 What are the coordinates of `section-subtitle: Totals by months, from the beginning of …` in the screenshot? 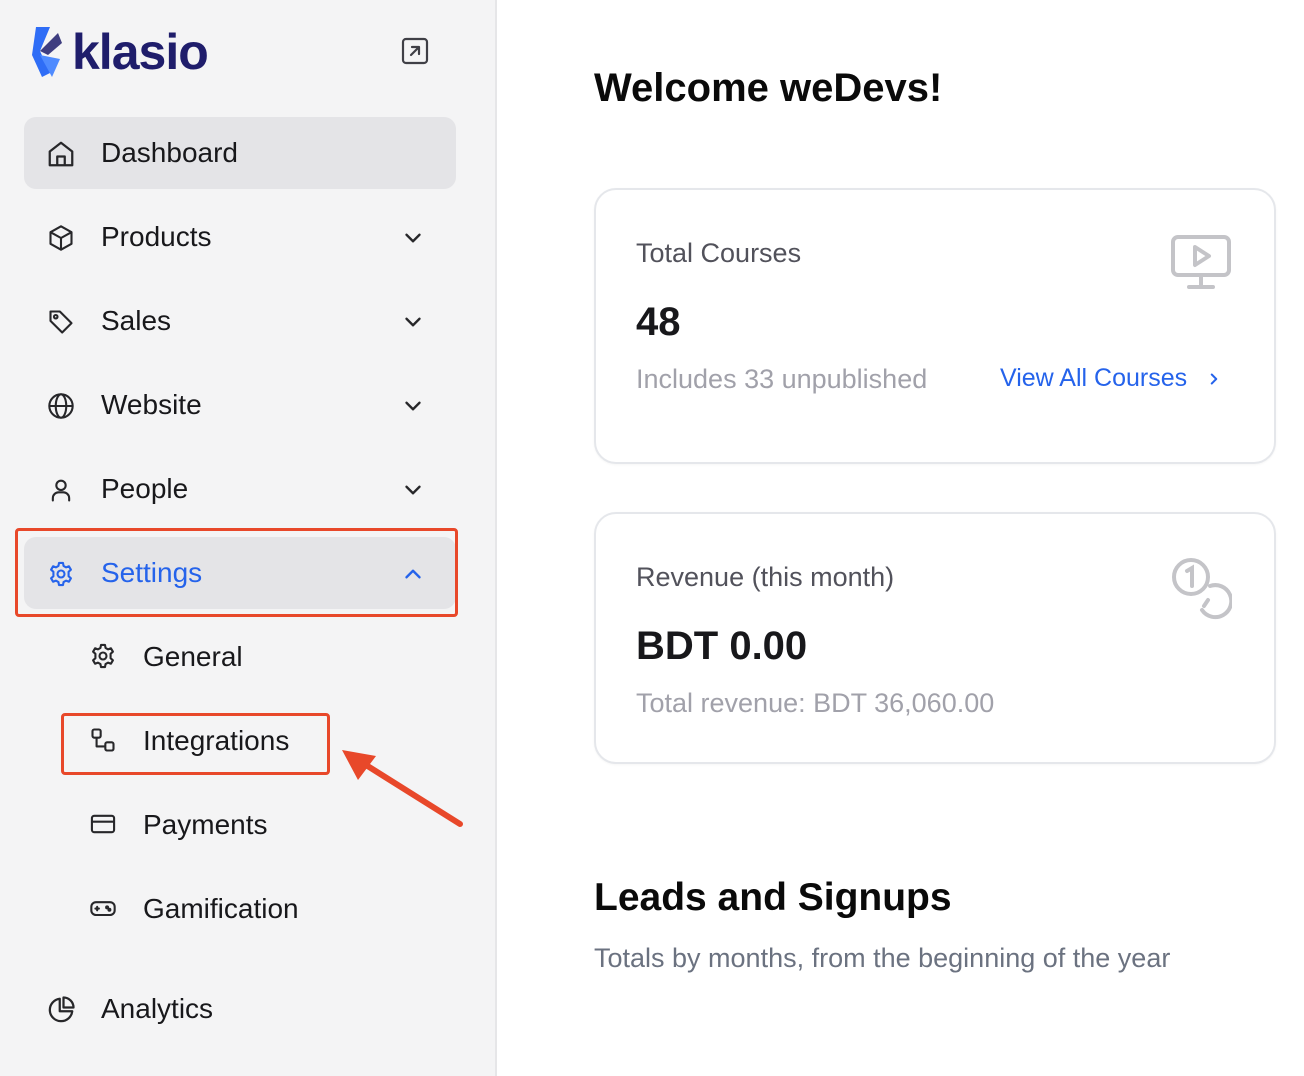 It's located at (882, 958).